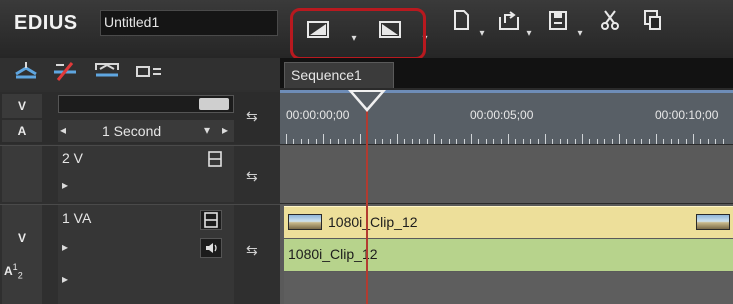 This screenshot has width=733, height=304. What do you see at coordinates (333, 254) in the screenshot?
I see `audio-clip-label: 1080i_Clip_12` at bounding box center [333, 254].